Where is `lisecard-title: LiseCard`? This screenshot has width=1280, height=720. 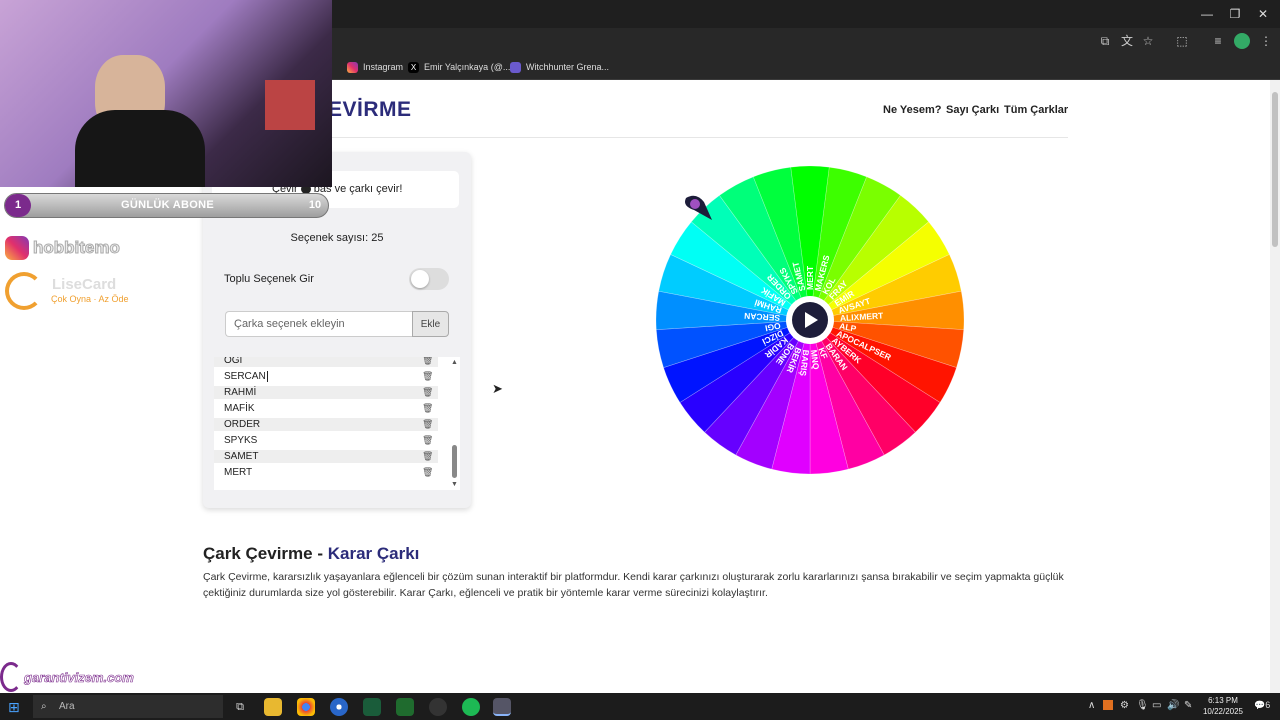 lisecard-title: LiseCard is located at coordinates (84, 284).